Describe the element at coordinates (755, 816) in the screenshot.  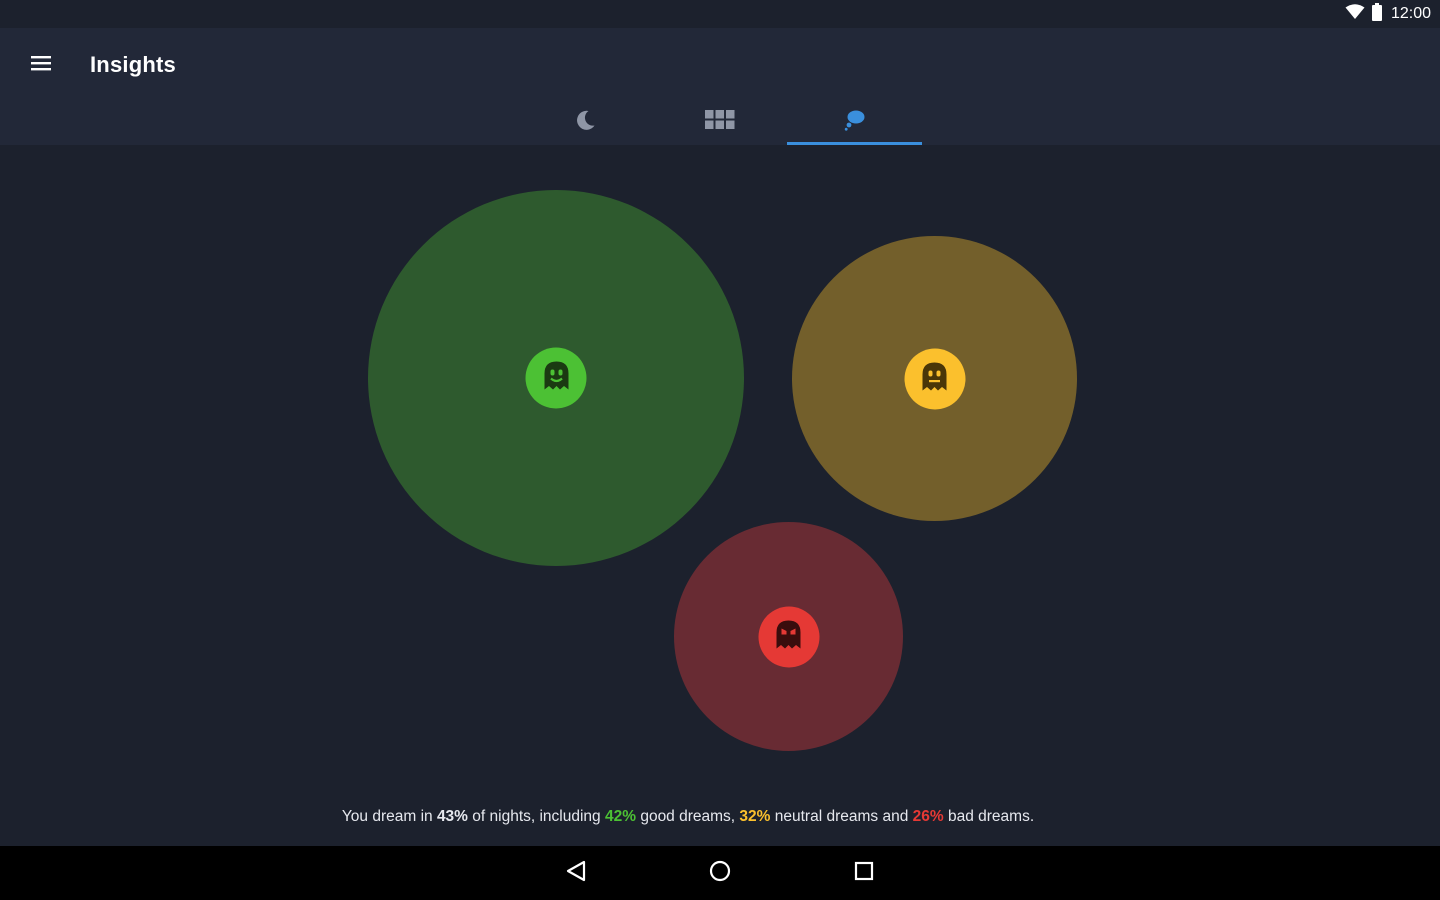
I see `neutral-dreams-percent: 32%` at that location.